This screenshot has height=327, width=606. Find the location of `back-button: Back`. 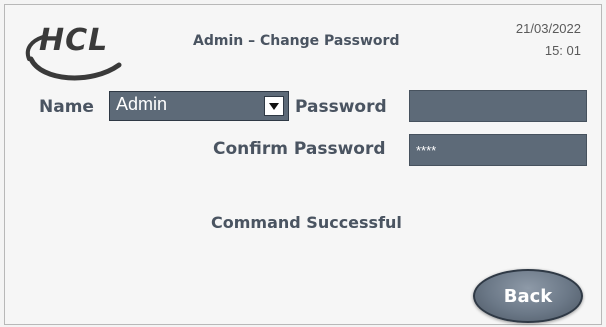

back-button: Back is located at coordinates (528, 296).